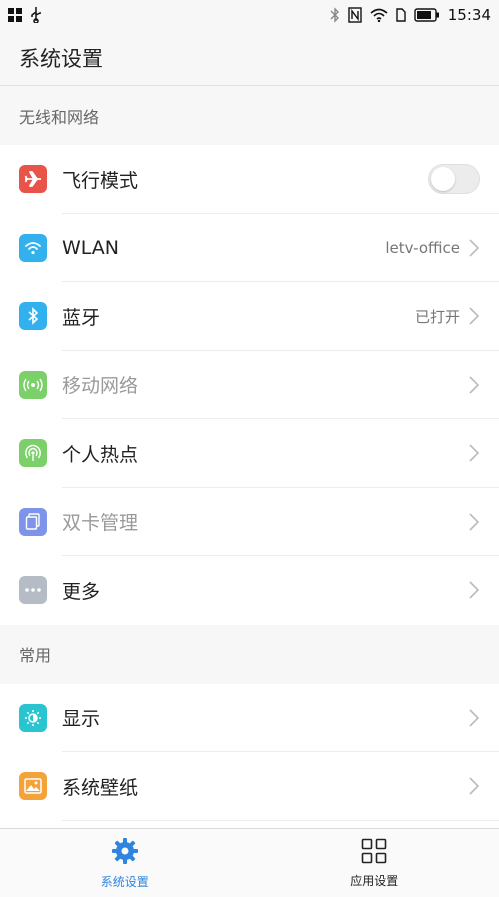 The height and width of the screenshot is (897, 499). I want to click on bottom-tab-bar: 系统设置 应用设置, so click(249, 862).